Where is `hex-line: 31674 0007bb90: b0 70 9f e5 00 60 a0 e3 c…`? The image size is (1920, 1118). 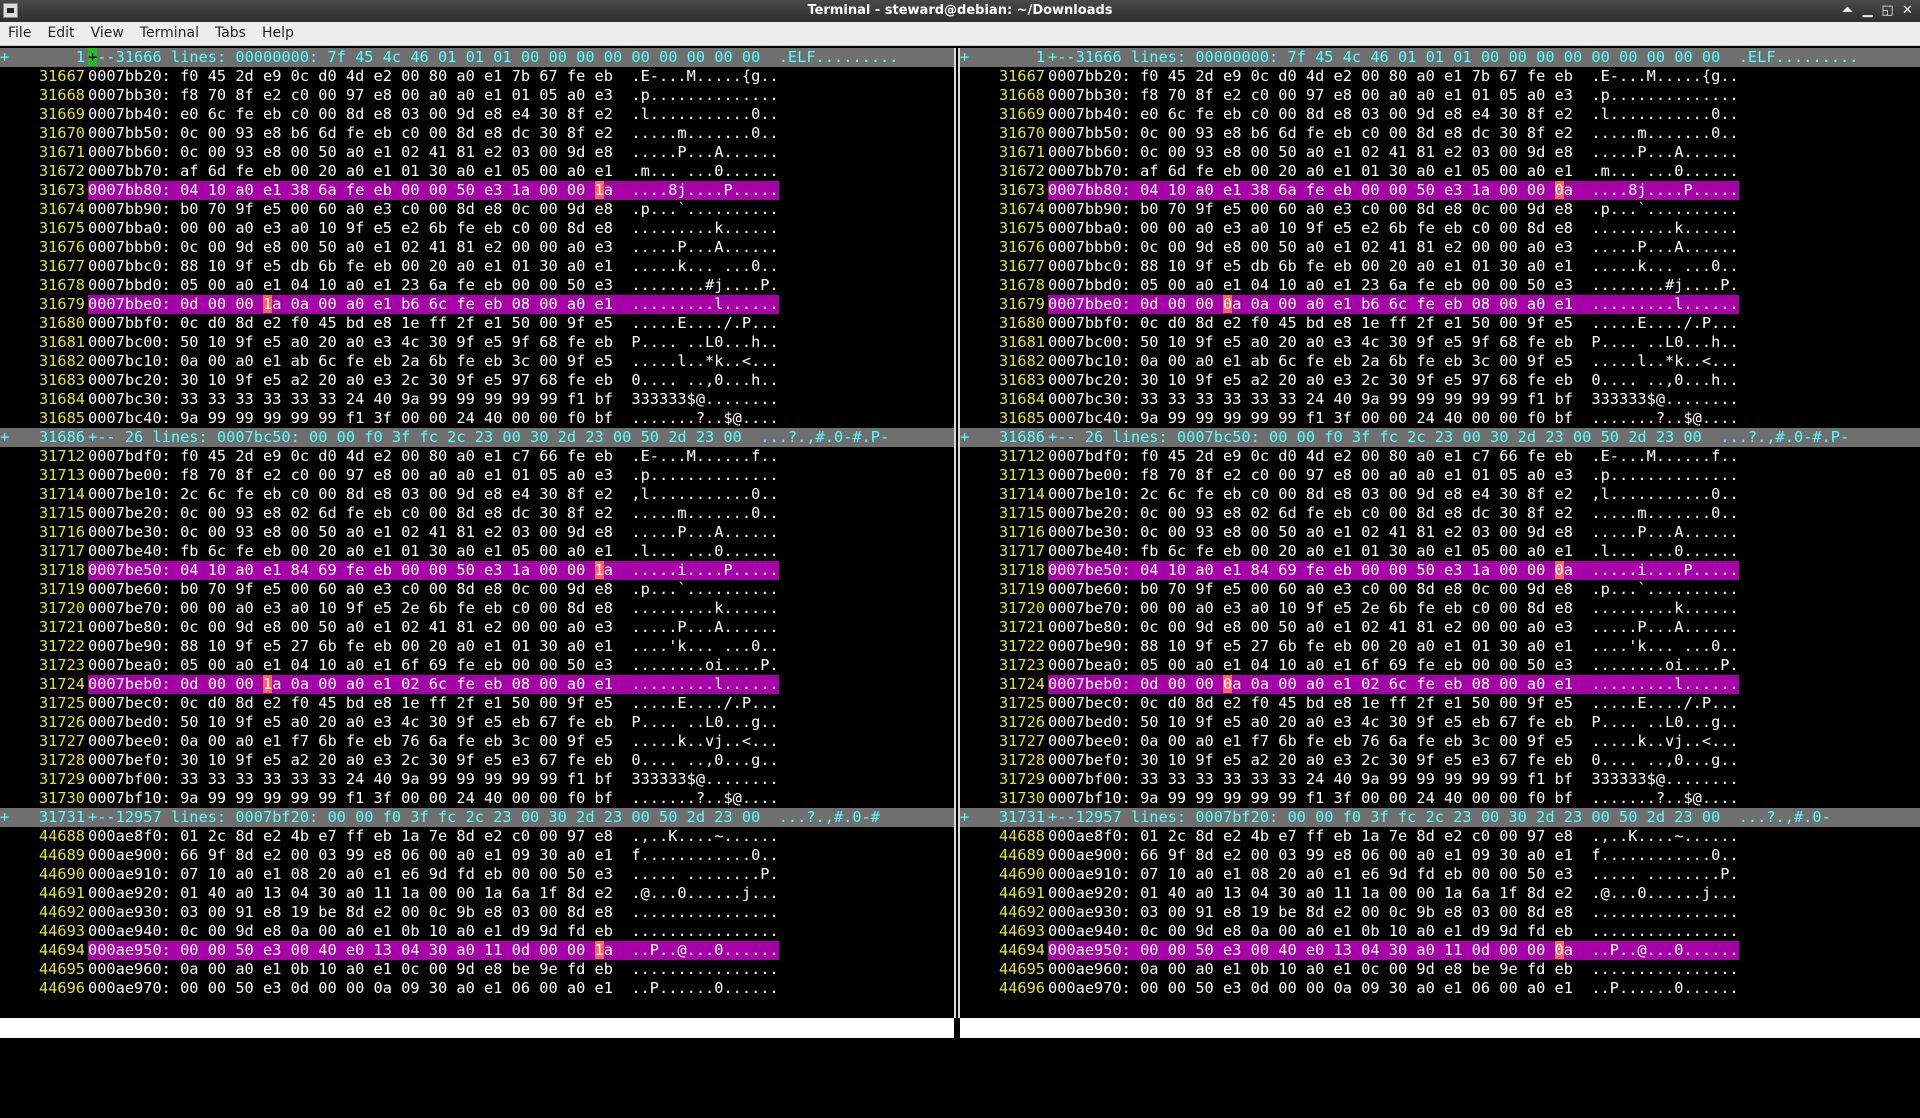
hex-line: 31674 0007bb90: b0 70 9f e5 00 60 a0 e3 c… is located at coordinates (477, 209).